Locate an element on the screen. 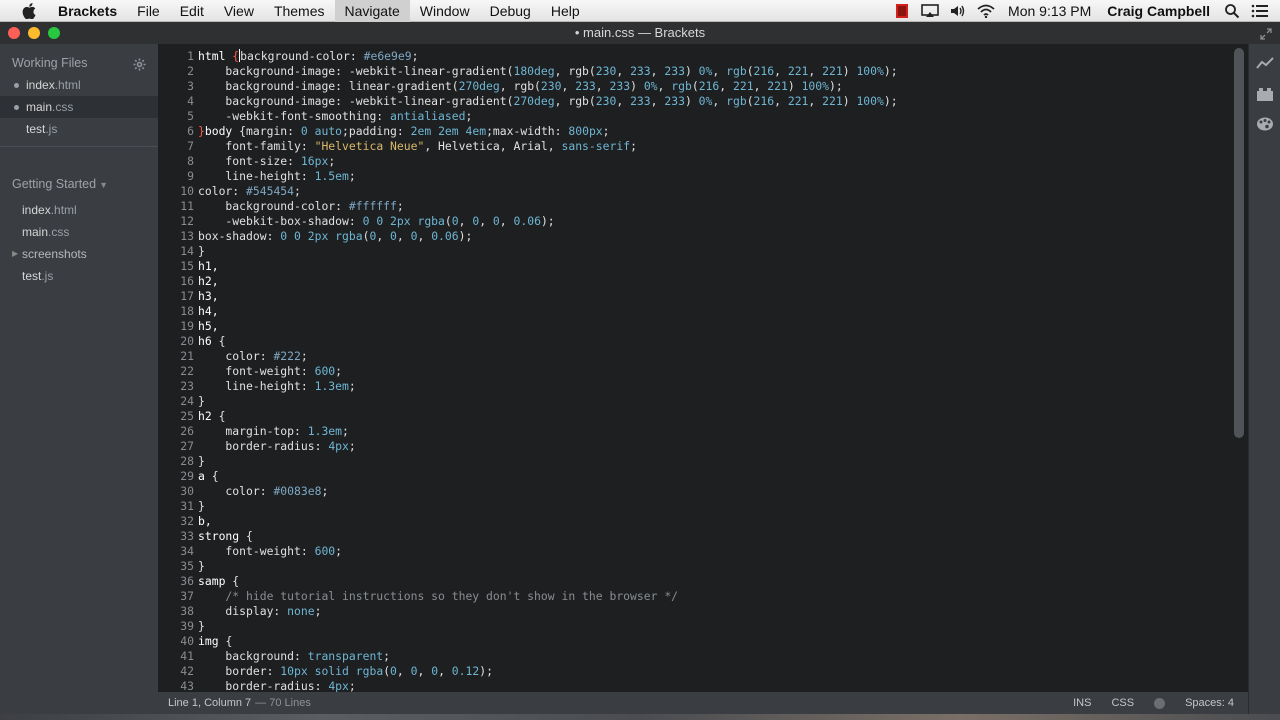 The image size is (1280, 720). menu-view: View is located at coordinates (239, 11).